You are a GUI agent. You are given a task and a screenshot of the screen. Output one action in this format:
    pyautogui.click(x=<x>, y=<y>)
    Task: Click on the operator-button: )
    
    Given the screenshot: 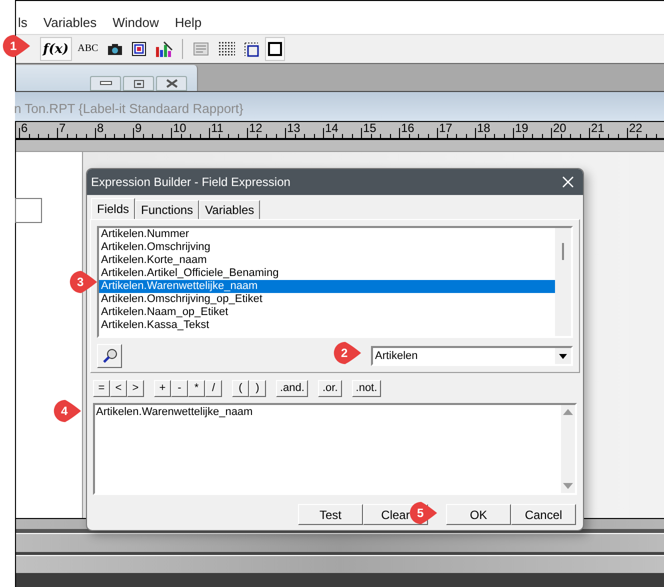 What is the action you would take?
    pyautogui.click(x=257, y=388)
    